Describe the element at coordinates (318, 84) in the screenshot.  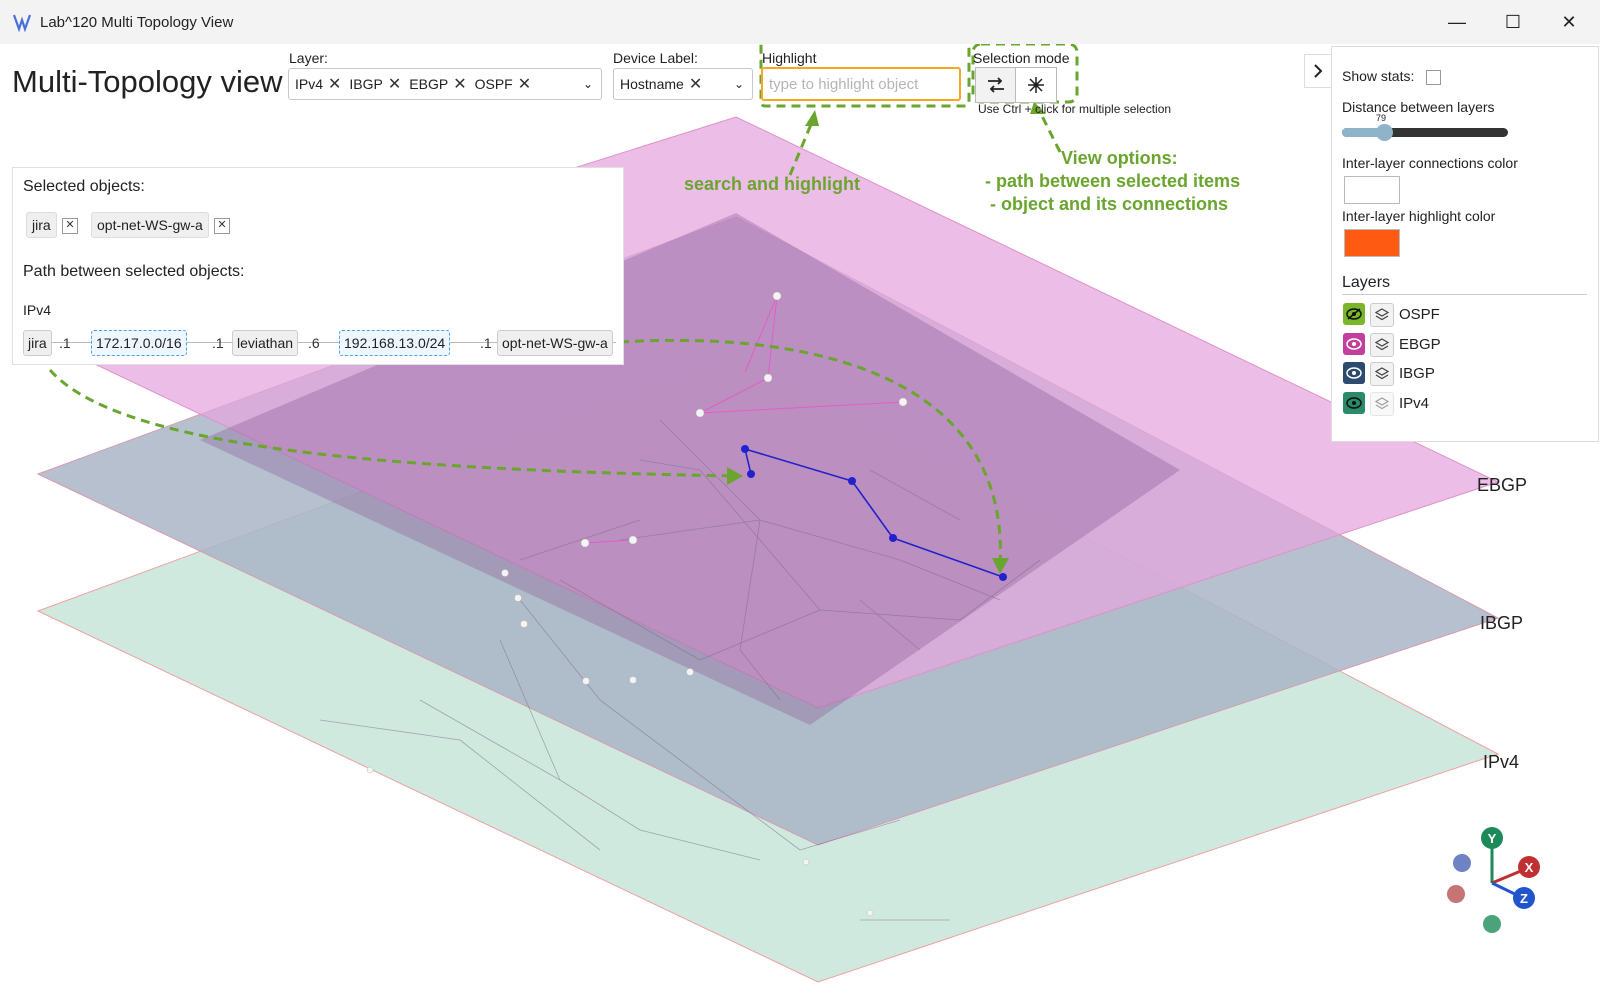
I see `layer-chip-ipv4: IPv4 ✕` at that location.